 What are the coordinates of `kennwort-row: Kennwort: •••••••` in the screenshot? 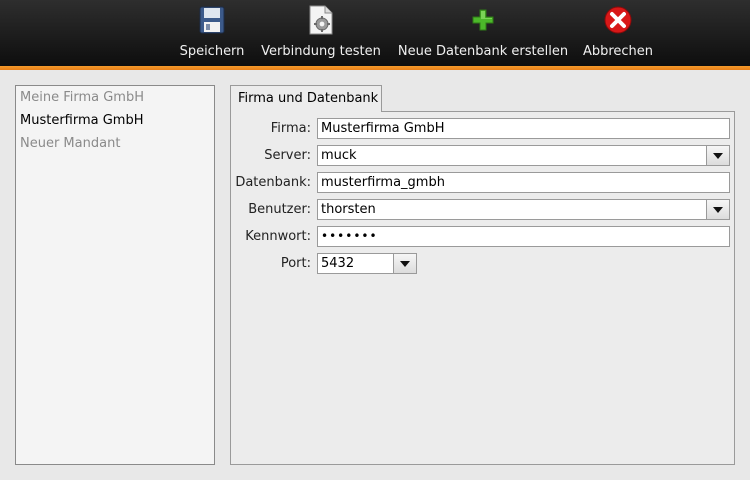 It's located at (481, 236).